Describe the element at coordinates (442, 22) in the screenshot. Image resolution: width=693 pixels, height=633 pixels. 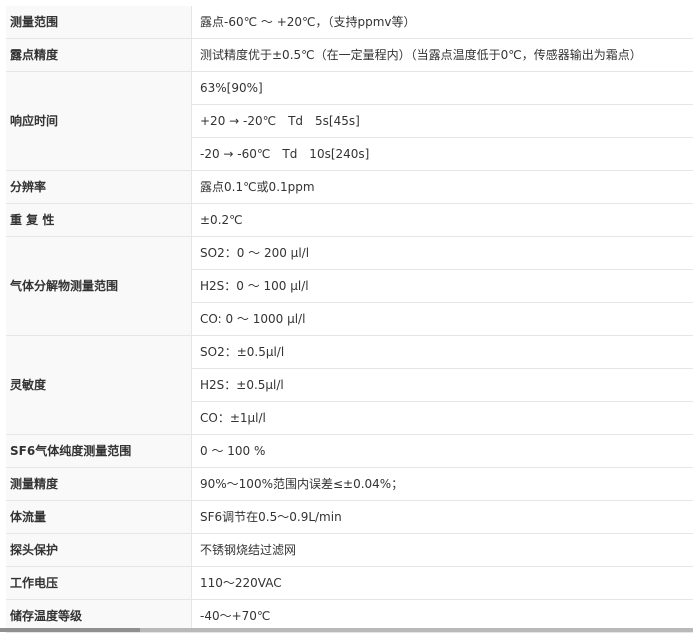
I see `row-value: 露点-60℃ ～ +20℃，（支持ppmv等）` at that location.